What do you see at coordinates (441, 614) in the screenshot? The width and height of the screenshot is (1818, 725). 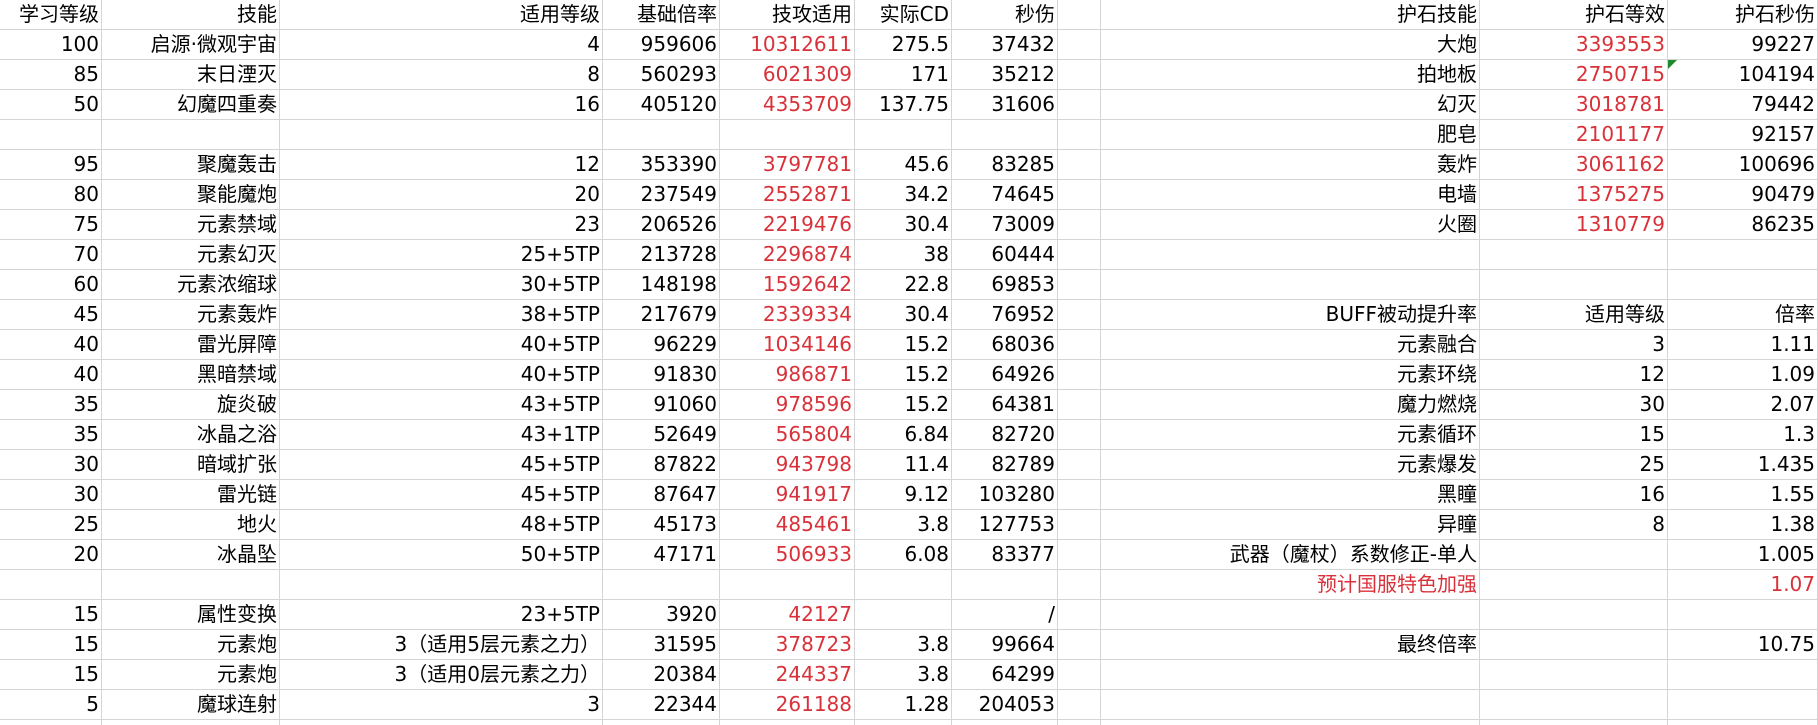 I see `apply-level-cell: 23+5TP` at bounding box center [441, 614].